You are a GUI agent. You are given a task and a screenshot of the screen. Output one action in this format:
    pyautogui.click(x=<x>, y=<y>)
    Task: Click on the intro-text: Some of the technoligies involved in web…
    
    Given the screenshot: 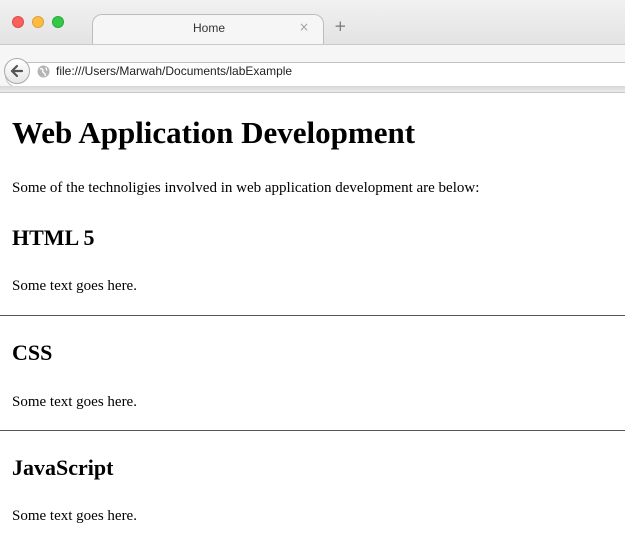 What is the action you would take?
    pyautogui.click(x=246, y=188)
    